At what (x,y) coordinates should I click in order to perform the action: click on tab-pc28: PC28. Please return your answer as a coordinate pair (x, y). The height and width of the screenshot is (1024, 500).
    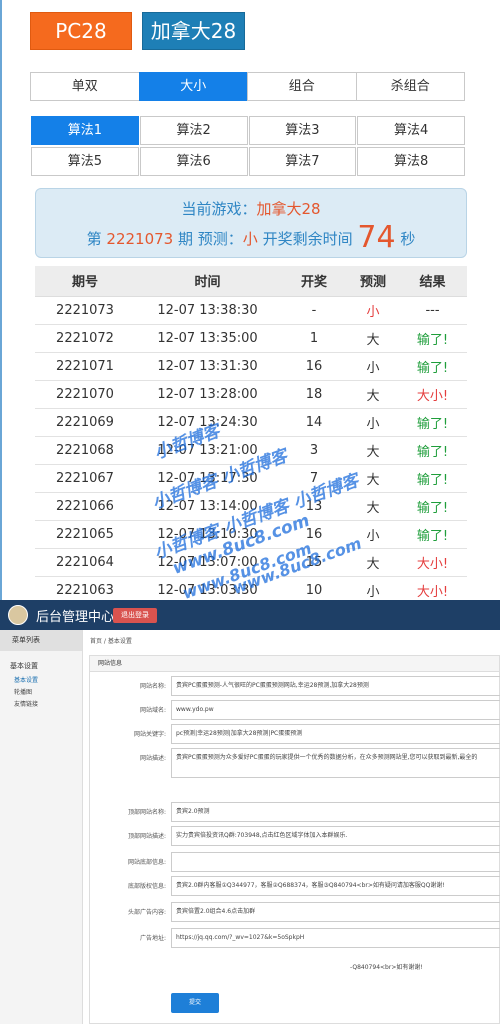
    Looking at the image, I should click on (81, 31).